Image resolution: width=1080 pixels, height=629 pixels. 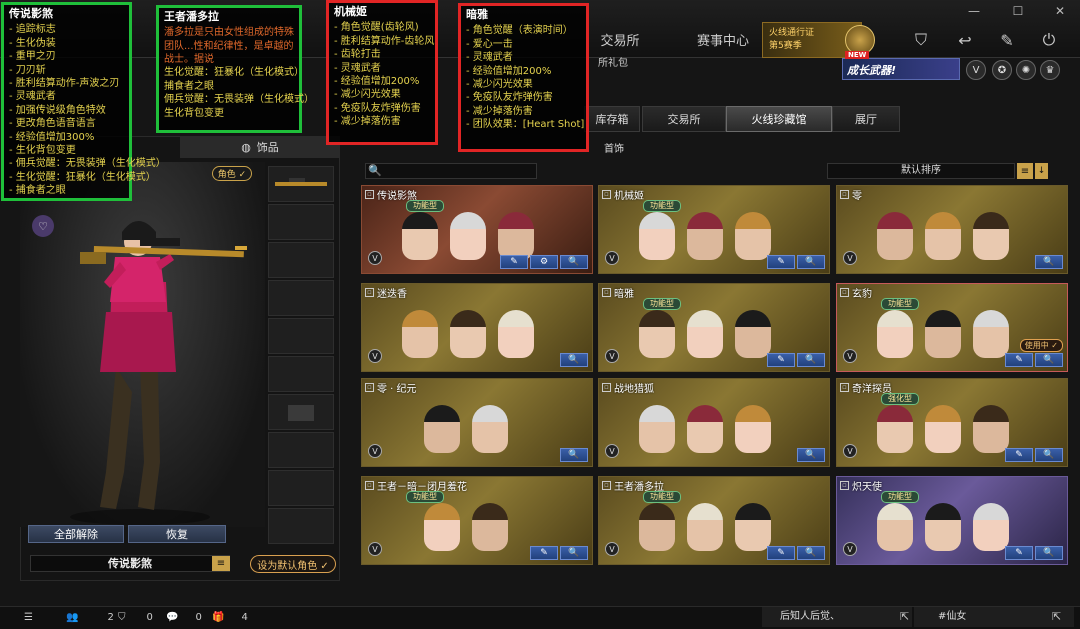 I want to click on weapon-slot, so click(x=301, y=184).